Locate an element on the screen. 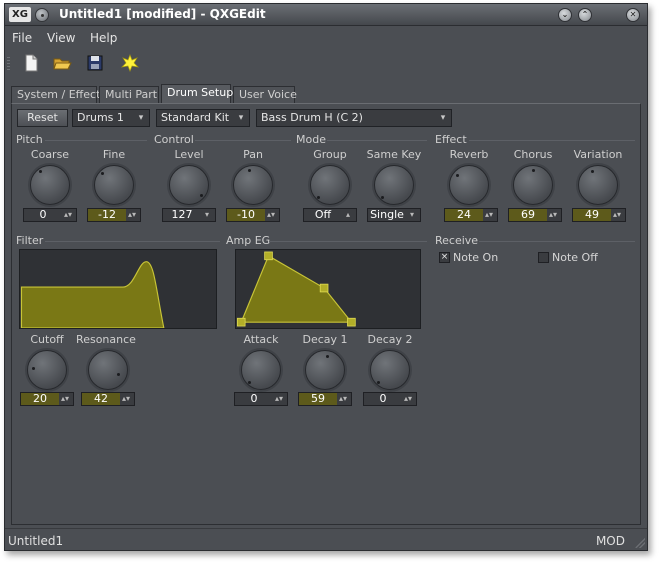  group-spinbox: Off ▴ is located at coordinates (330, 215).